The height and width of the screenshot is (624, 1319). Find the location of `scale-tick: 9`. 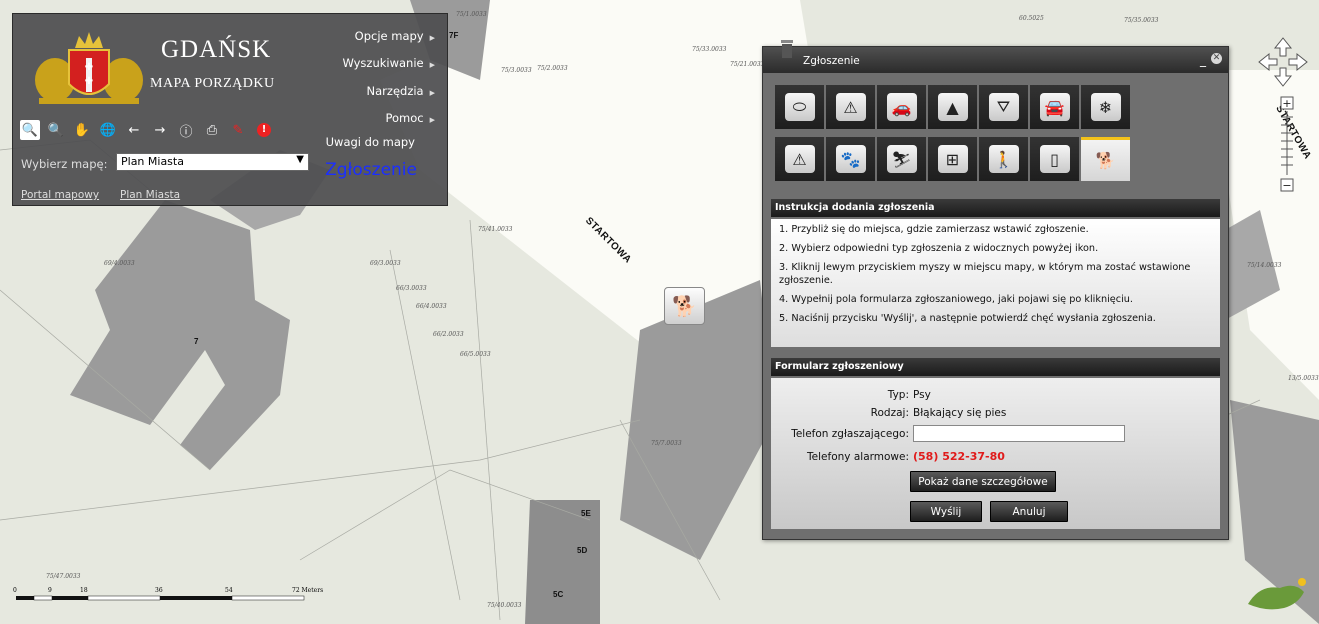

scale-tick: 9 is located at coordinates (50, 590).